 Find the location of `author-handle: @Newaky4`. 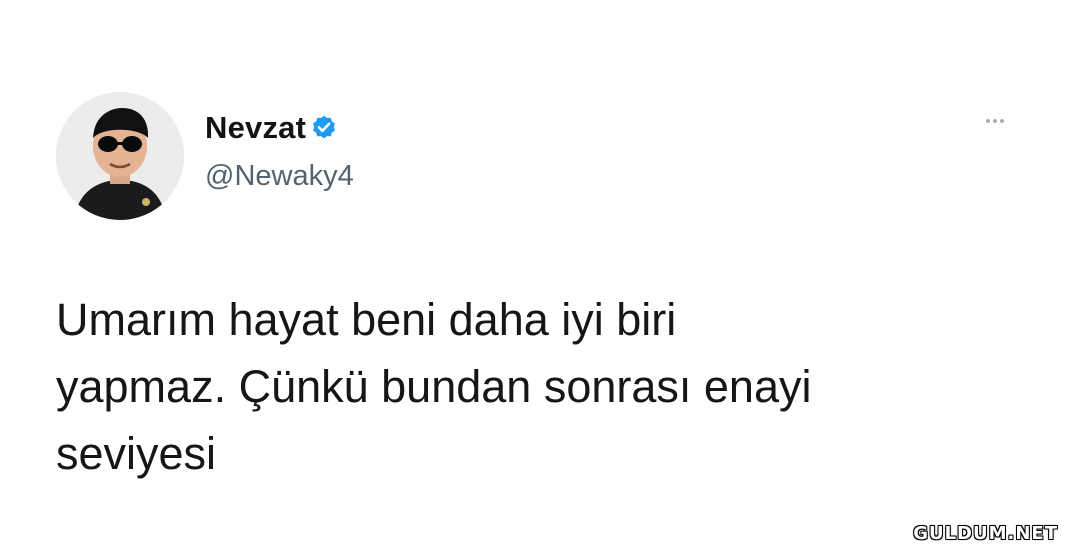

author-handle: @Newaky4 is located at coordinates (279, 176).